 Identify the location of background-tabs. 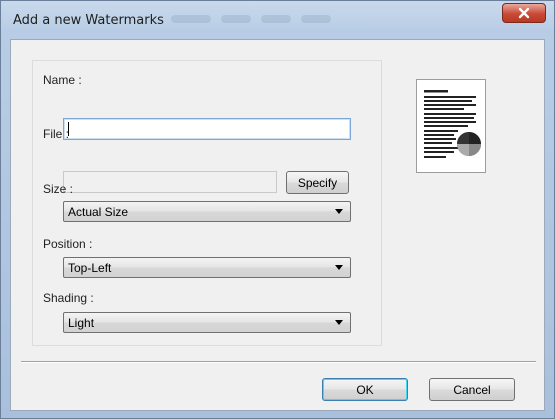
(256, 20).